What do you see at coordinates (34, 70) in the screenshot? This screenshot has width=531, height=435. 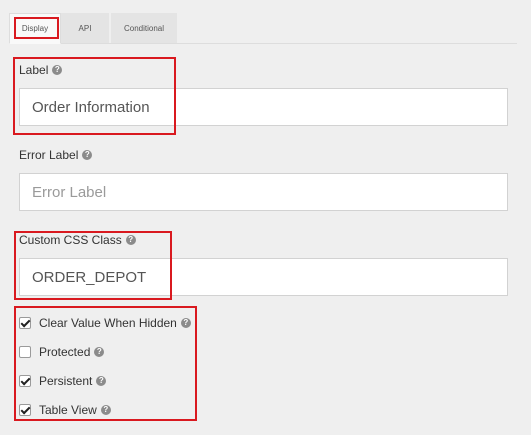 I see `label-field-label-text: Label` at bounding box center [34, 70].